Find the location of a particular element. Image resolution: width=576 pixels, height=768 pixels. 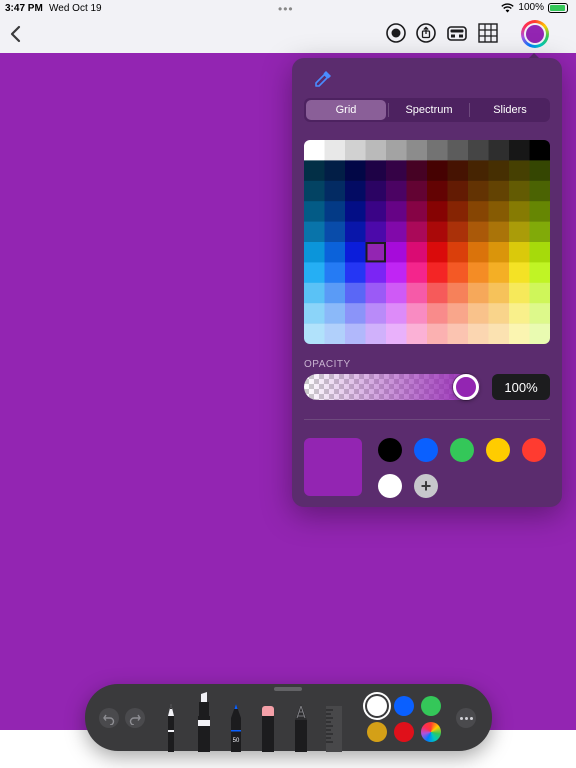

tab-spectrum: Spectrum is located at coordinates (429, 110).